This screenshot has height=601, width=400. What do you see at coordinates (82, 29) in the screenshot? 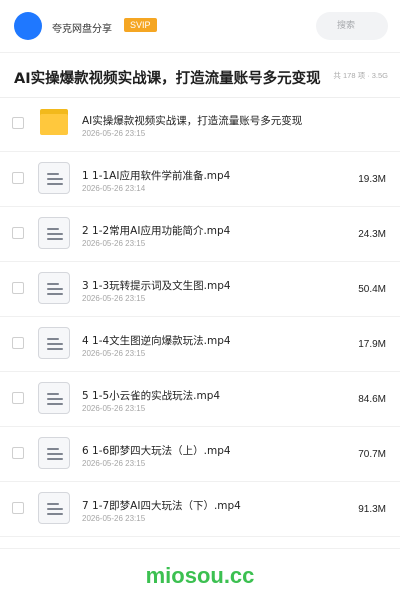
I see `app-name: 夸克网盘分享` at bounding box center [82, 29].